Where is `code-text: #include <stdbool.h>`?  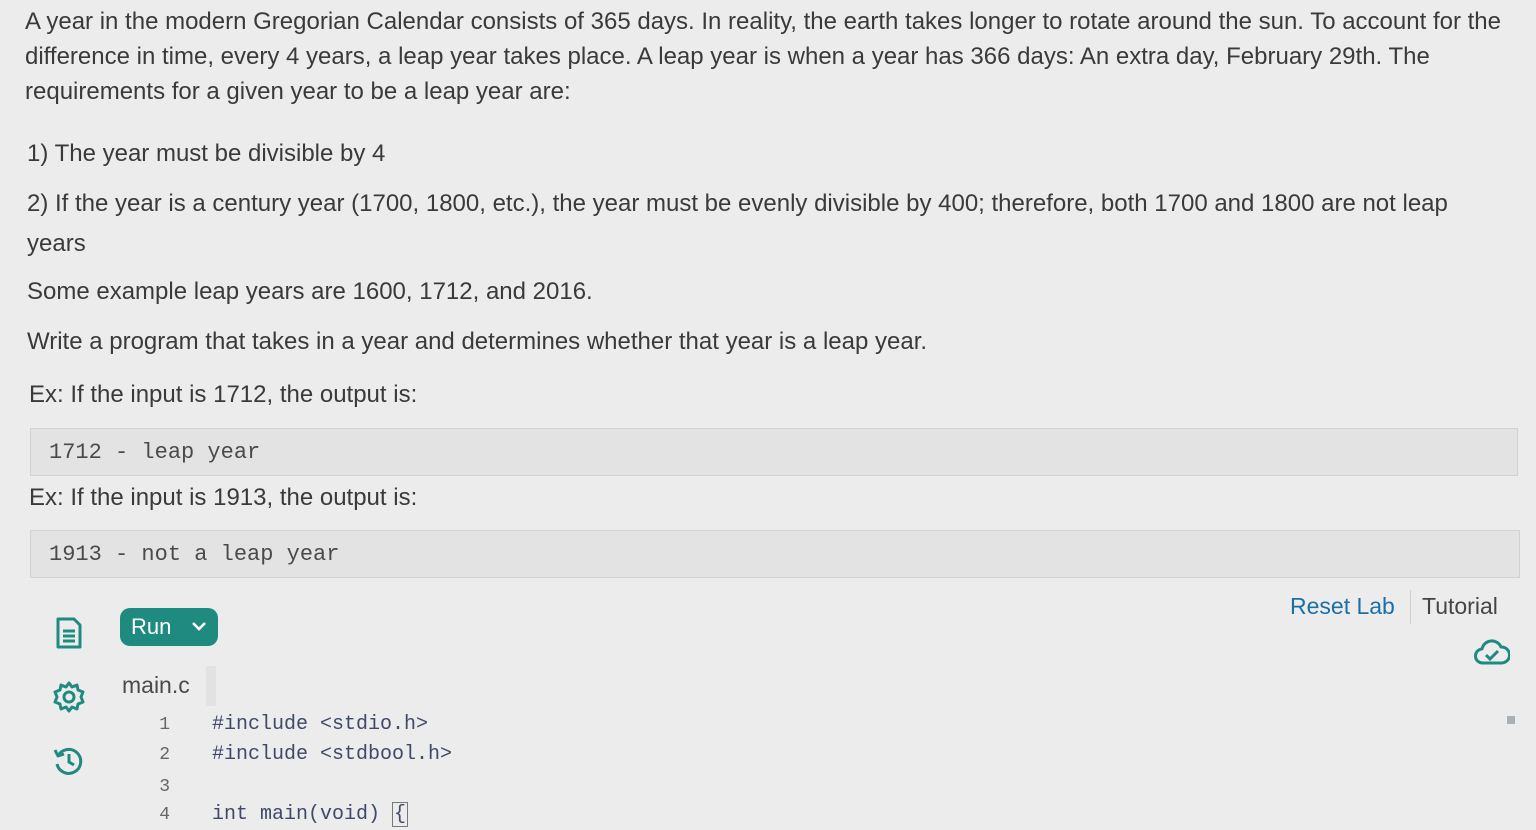
code-text: #include <stdbool.h> is located at coordinates (332, 754).